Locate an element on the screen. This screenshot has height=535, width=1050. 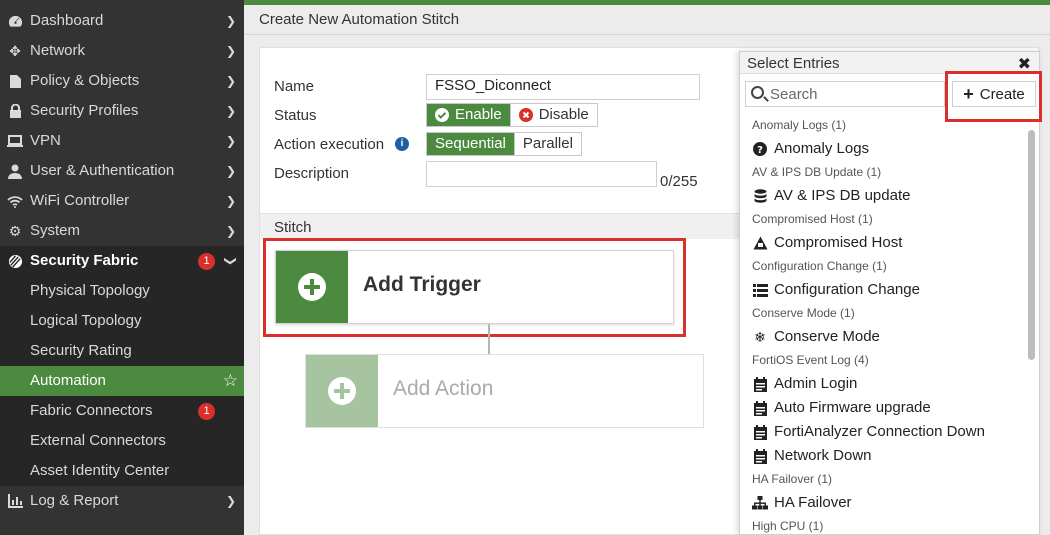
action-execution-label: Action execution is located at coordinates (329, 144).